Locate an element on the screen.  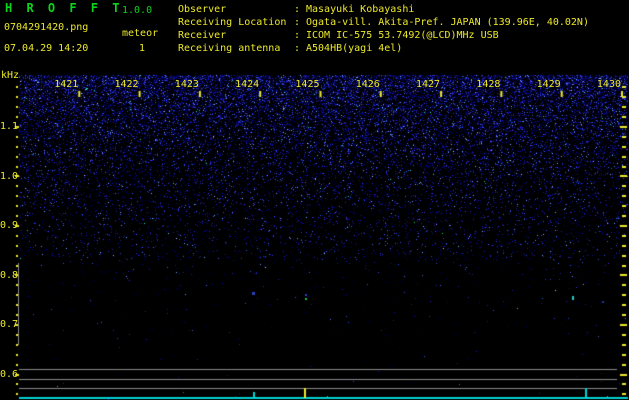
freq-label: 0.7 is located at coordinates (9, 324).